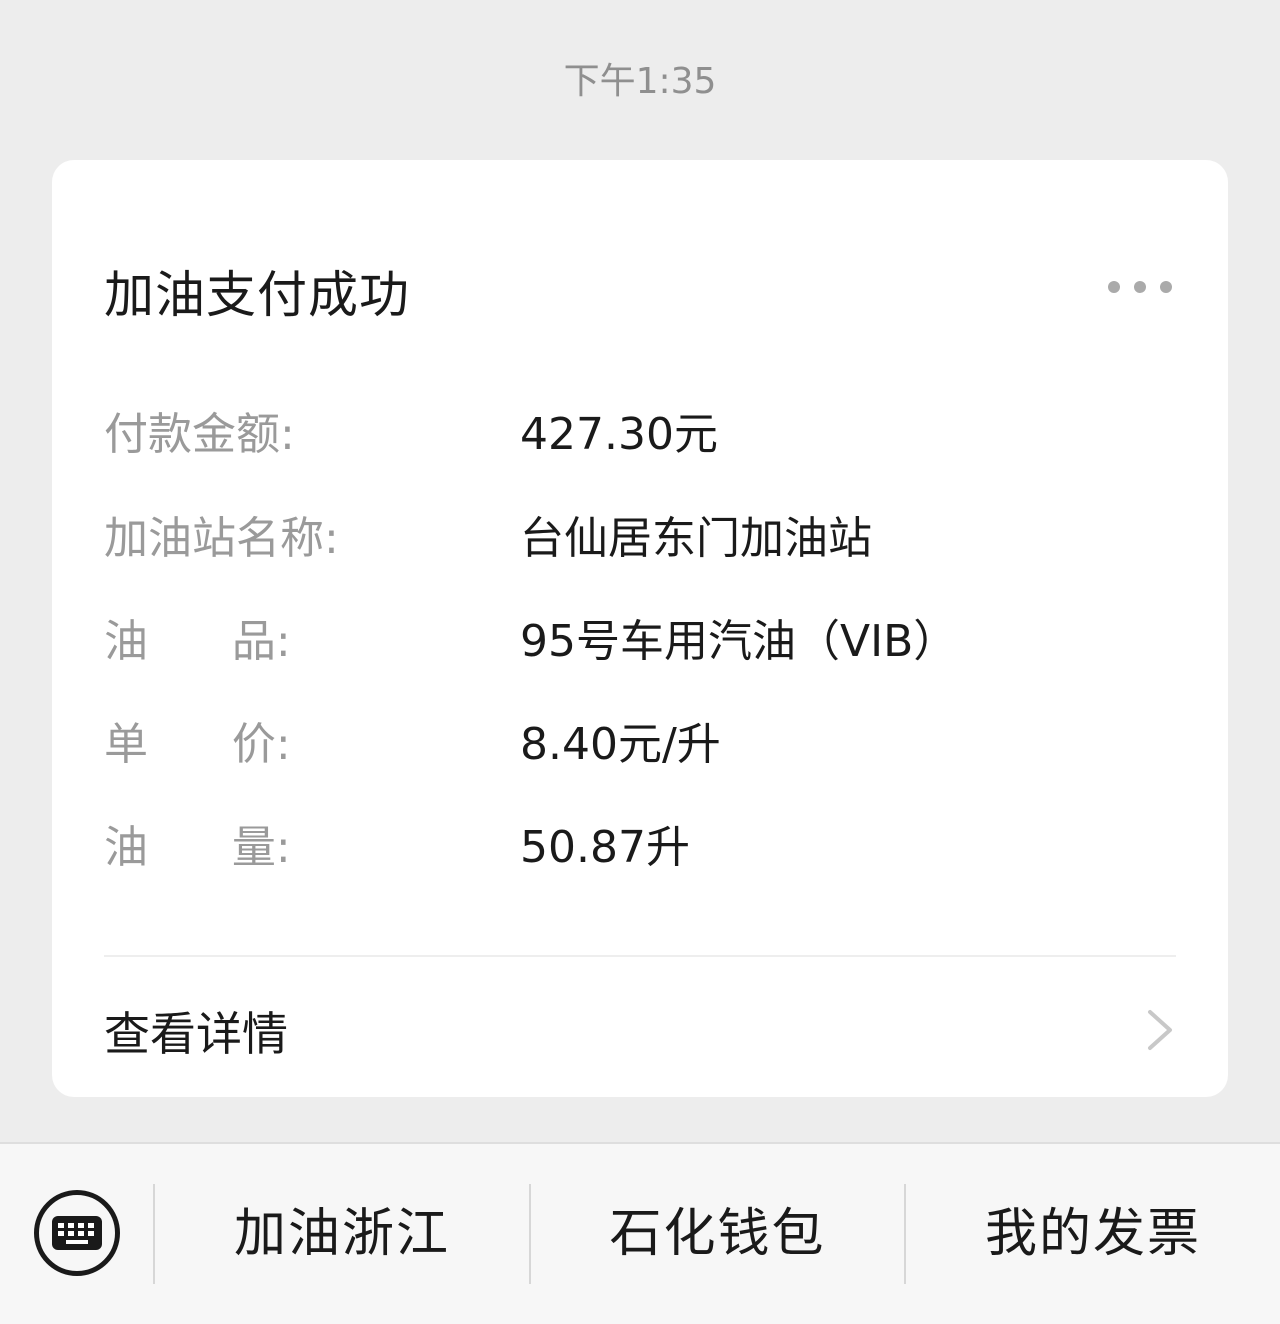 The height and width of the screenshot is (1324, 1280). Describe the element at coordinates (1160, 1030) in the screenshot. I see `chevron-right-icon` at that location.